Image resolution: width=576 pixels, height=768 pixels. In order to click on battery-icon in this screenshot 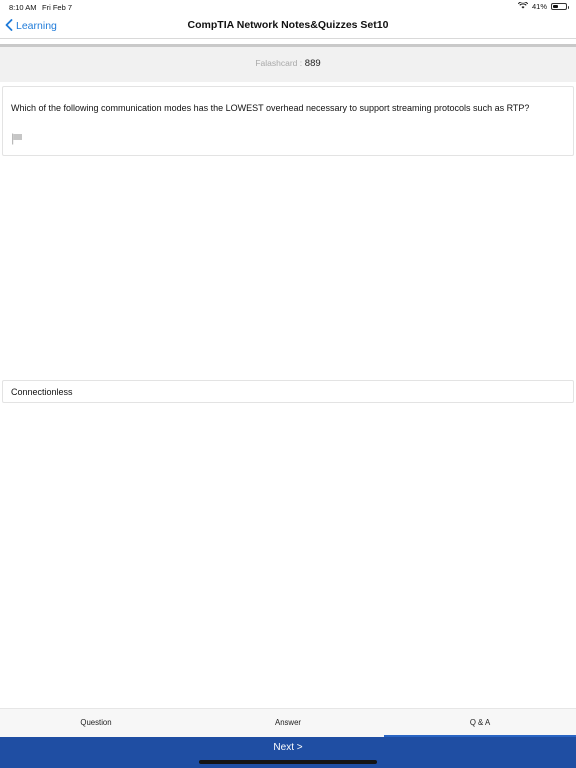, I will do `click(560, 6)`.